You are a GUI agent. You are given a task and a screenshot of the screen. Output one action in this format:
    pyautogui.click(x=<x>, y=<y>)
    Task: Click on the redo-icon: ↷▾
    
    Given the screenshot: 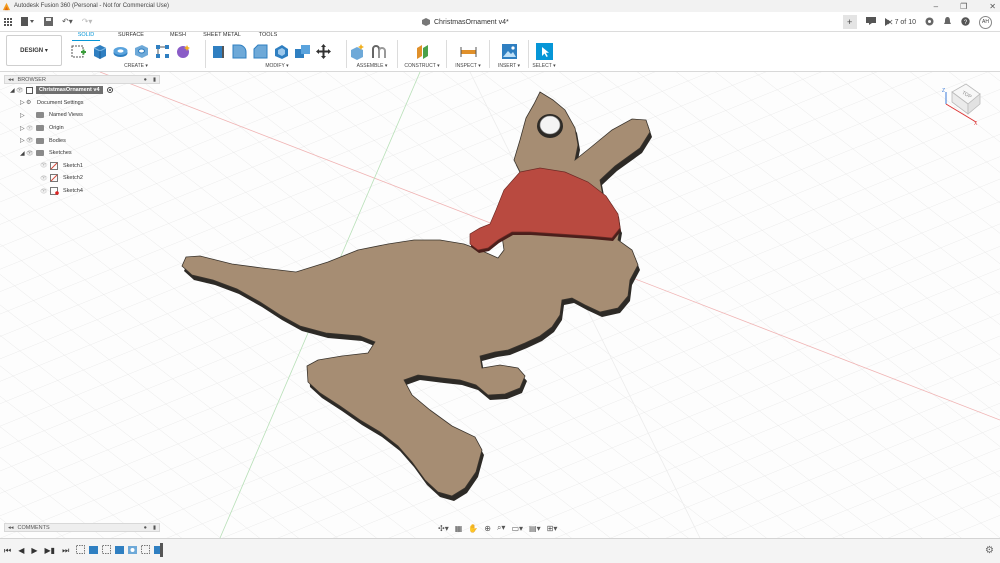 What is the action you would take?
    pyautogui.click(x=87, y=21)
    